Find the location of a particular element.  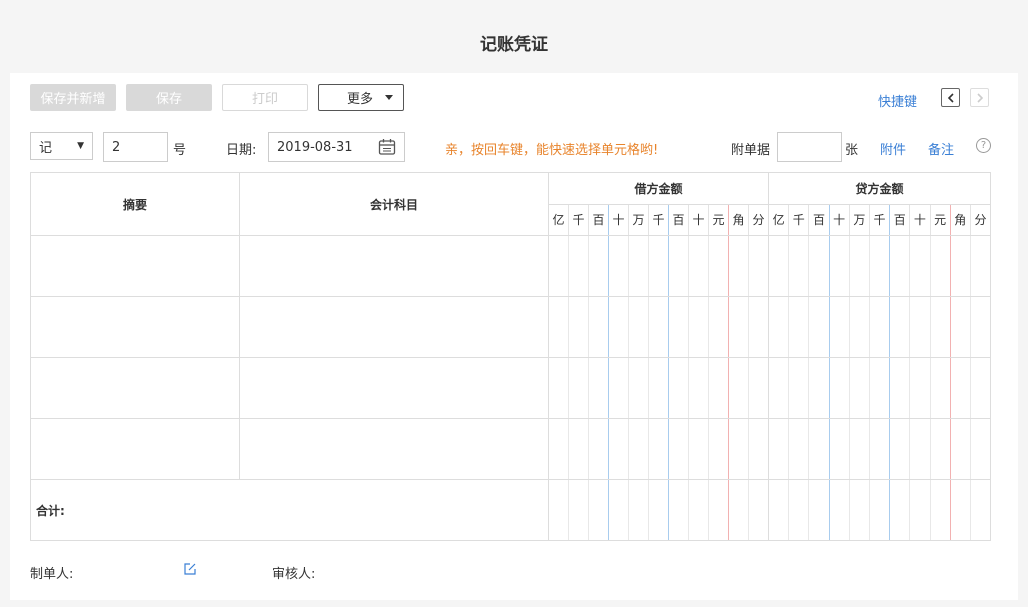

note-link: 备注 is located at coordinates (941, 148).